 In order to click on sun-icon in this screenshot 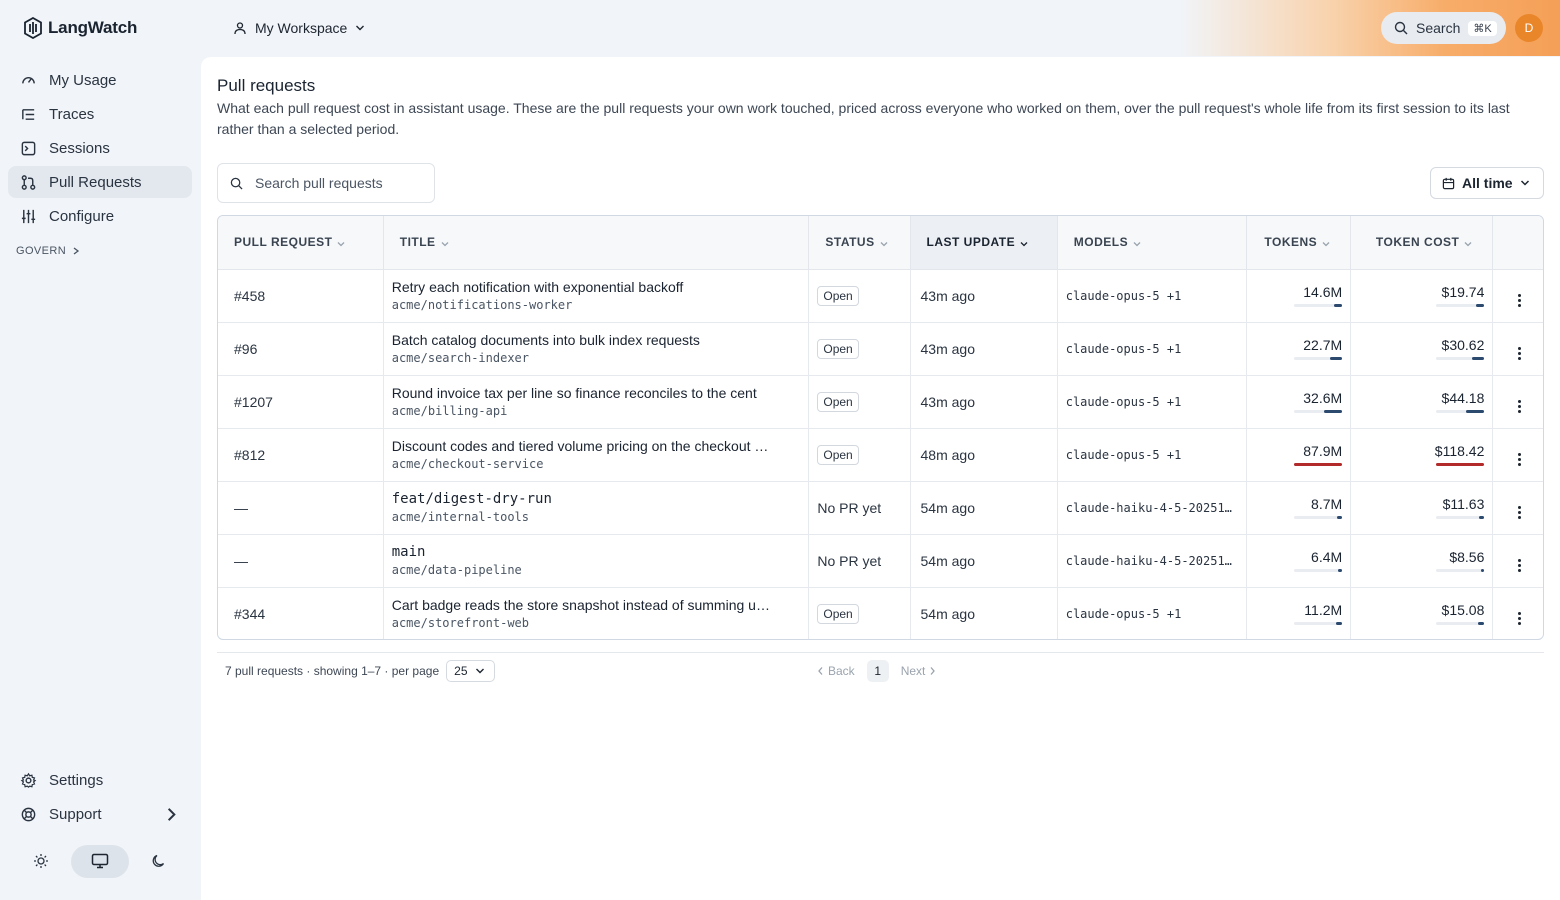, I will do `click(41, 861)`.